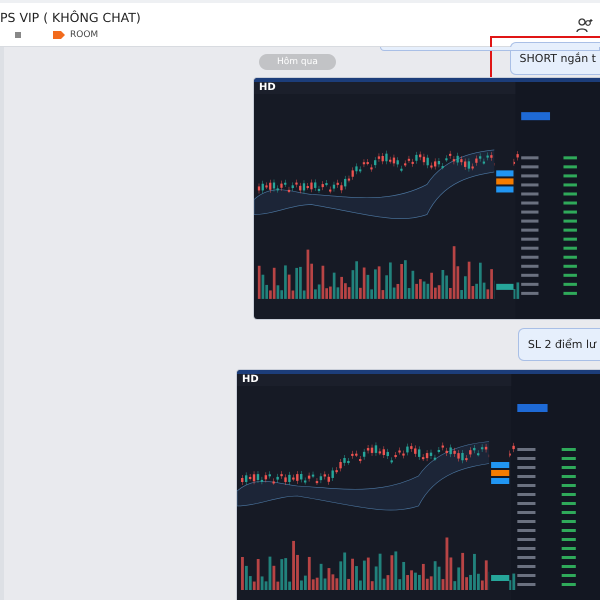 The width and height of the screenshot is (600, 600). I want to click on add-member-icon, so click(585, 24).